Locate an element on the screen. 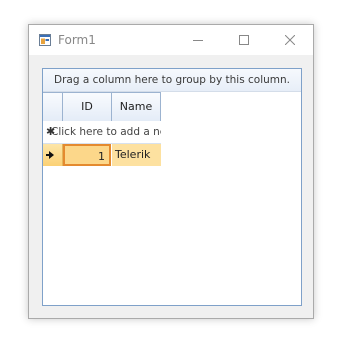 Image resolution: width=359 pixels, height=363 pixels. new-row: Click here to add a new row ✱ is located at coordinates (102, 132).